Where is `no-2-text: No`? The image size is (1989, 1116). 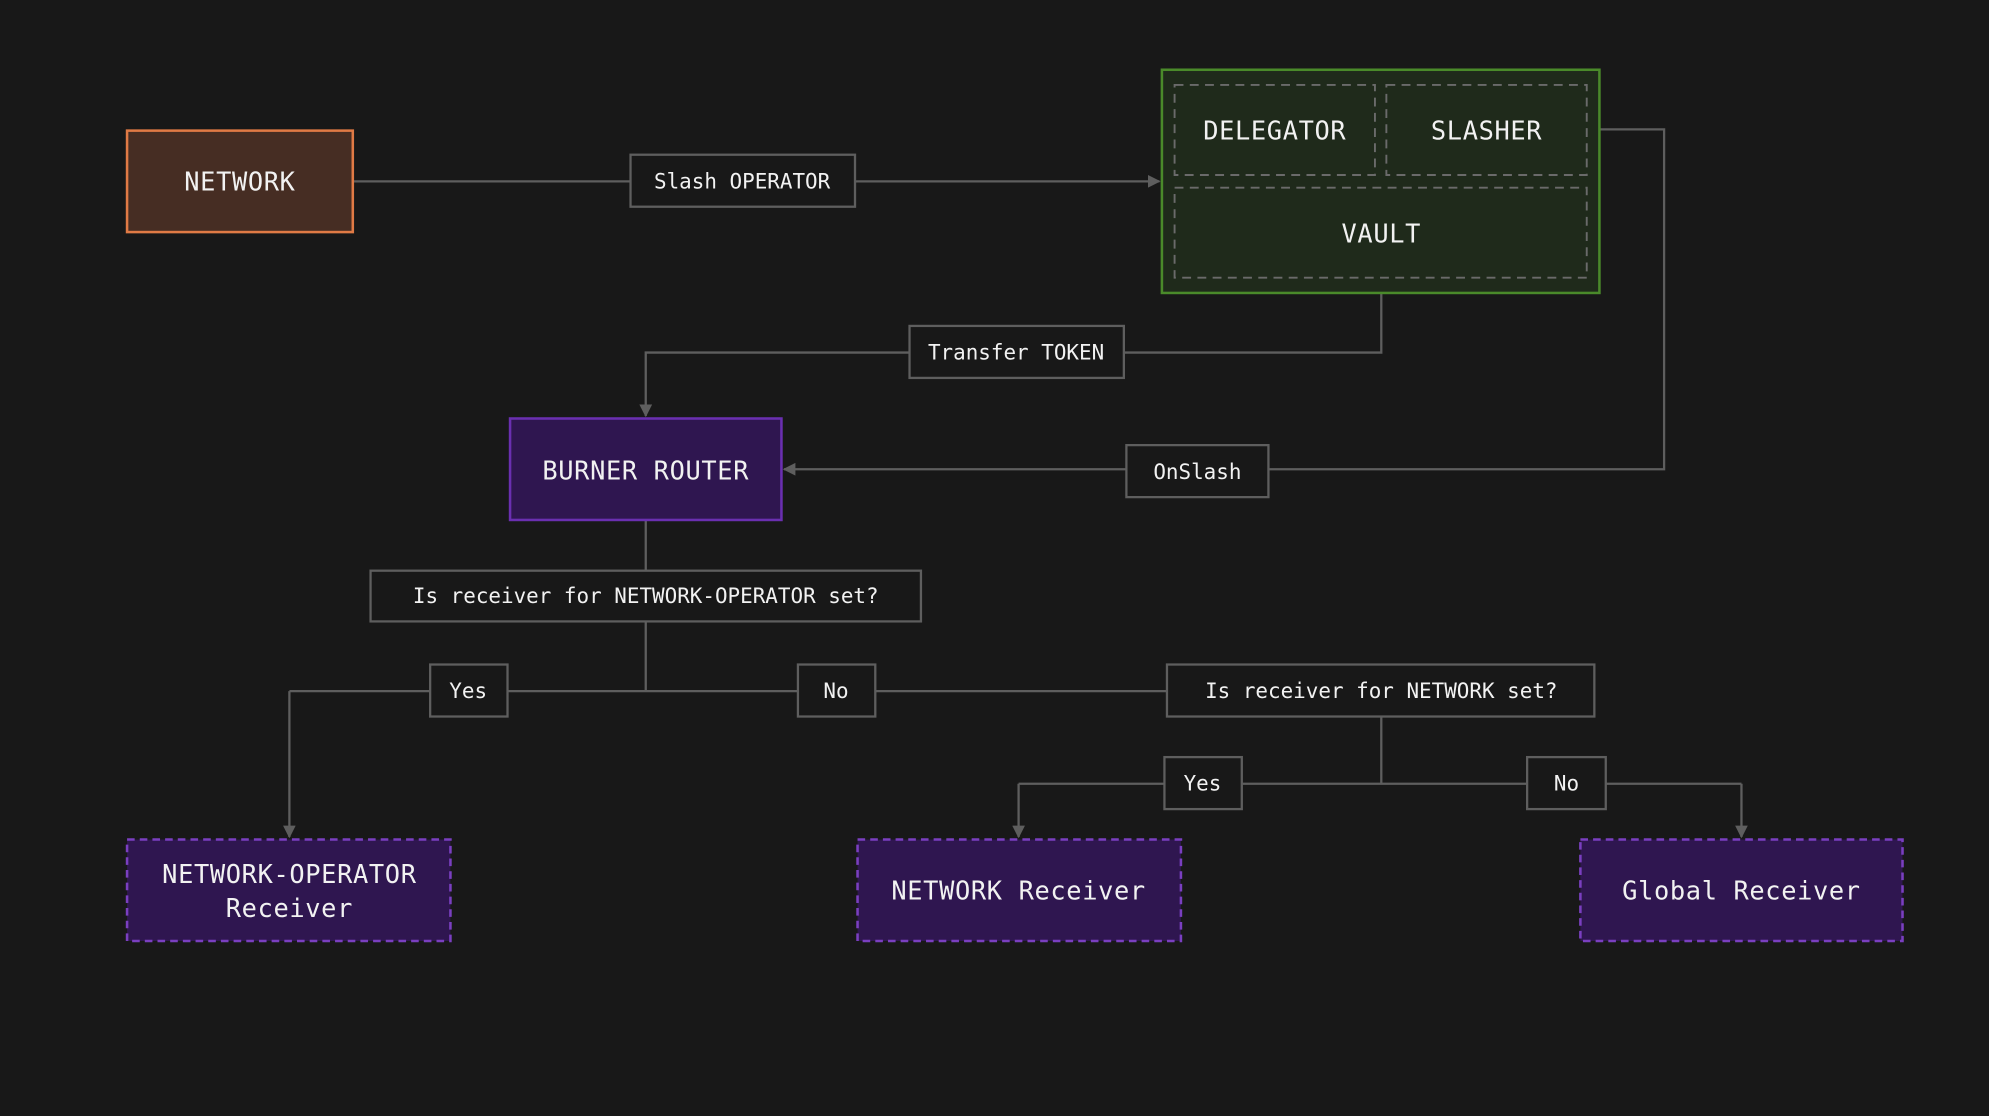 no-2-text: No is located at coordinates (1566, 784).